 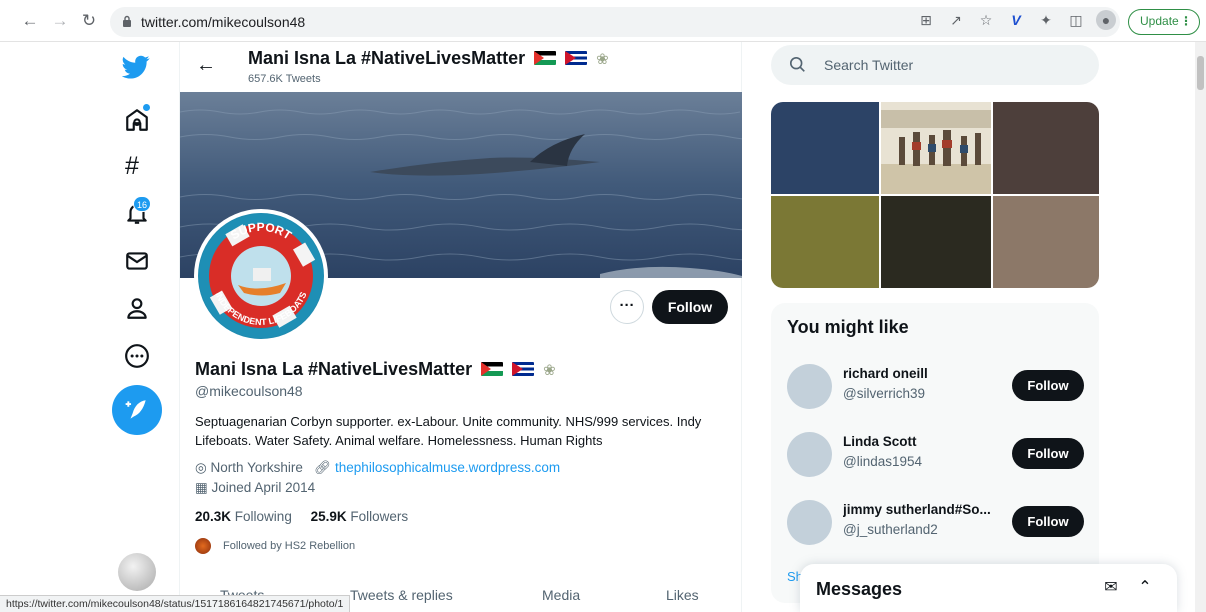 What do you see at coordinates (1111, 588) in the screenshot?
I see `new-message-icon: ✉` at bounding box center [1111, 588].